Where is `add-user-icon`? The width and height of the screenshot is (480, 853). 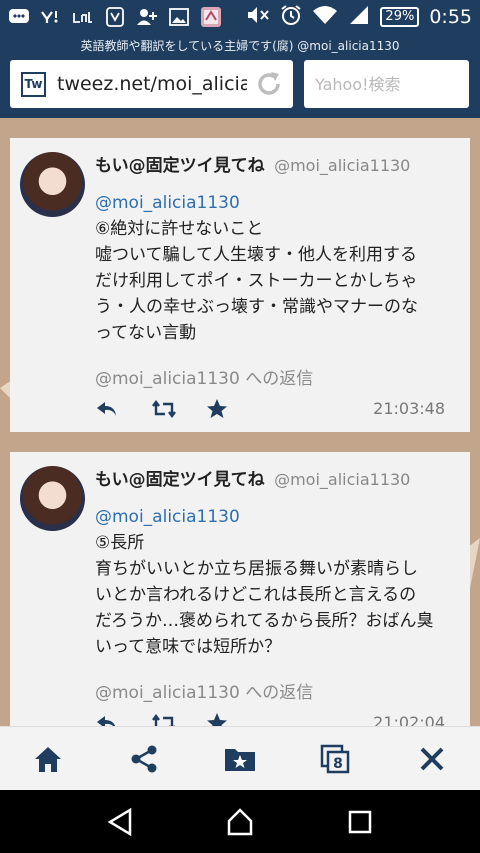
add-user-icon is located at coordinates (147, 17).